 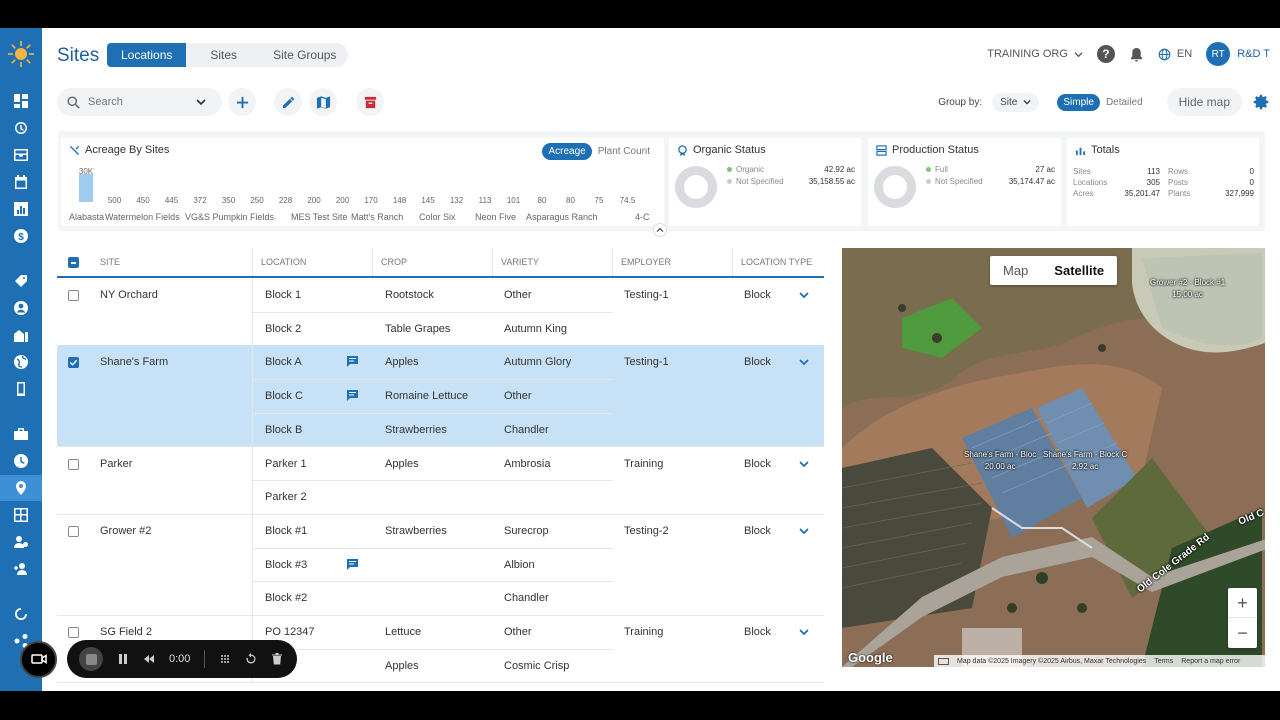 I want to click on drag-handle-icon, so click(x=225, y=659).